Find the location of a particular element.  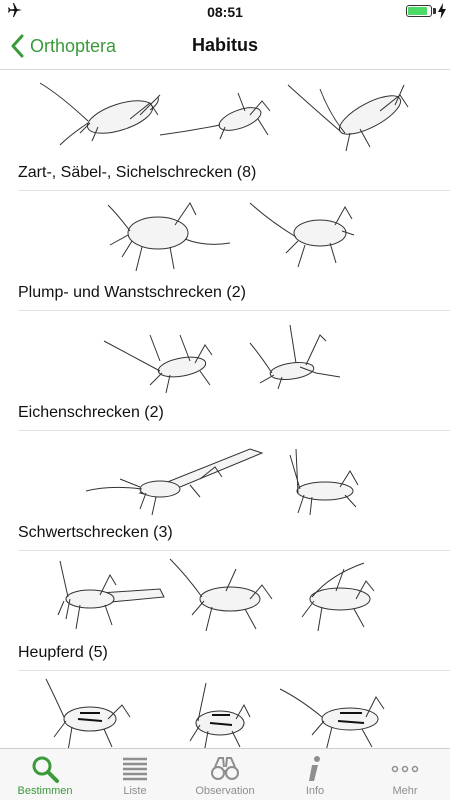

tab-observation: Observation is located at coordinates (225, 774).